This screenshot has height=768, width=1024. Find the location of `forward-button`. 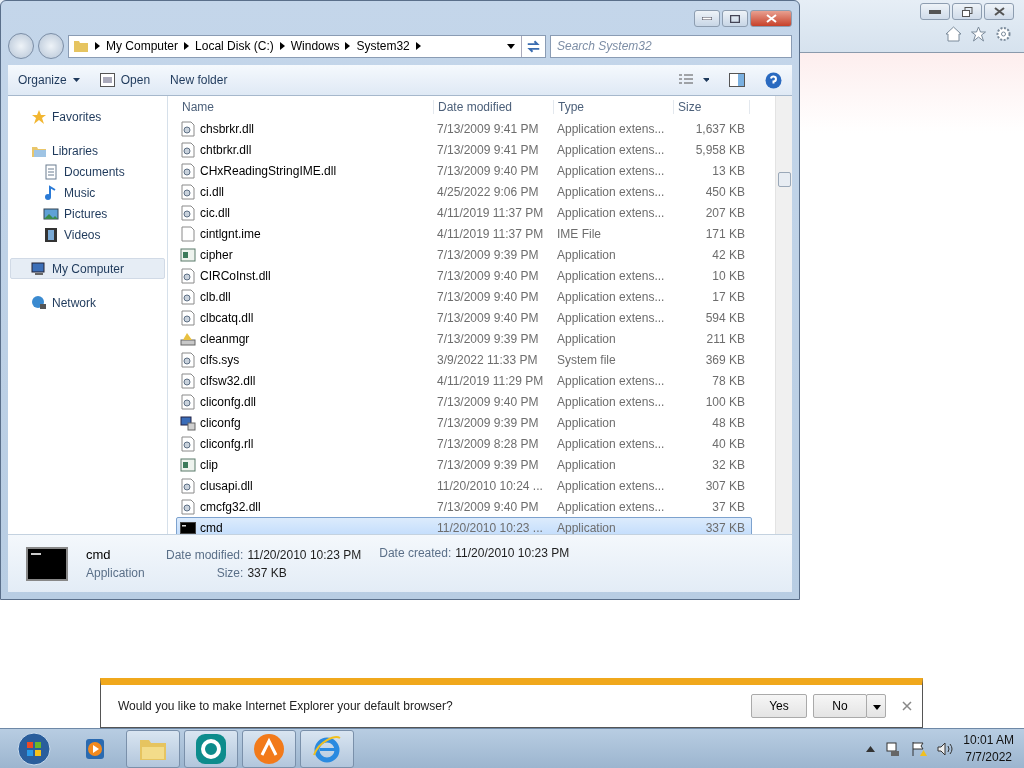

forward-button is located at coordinates (51, 46).